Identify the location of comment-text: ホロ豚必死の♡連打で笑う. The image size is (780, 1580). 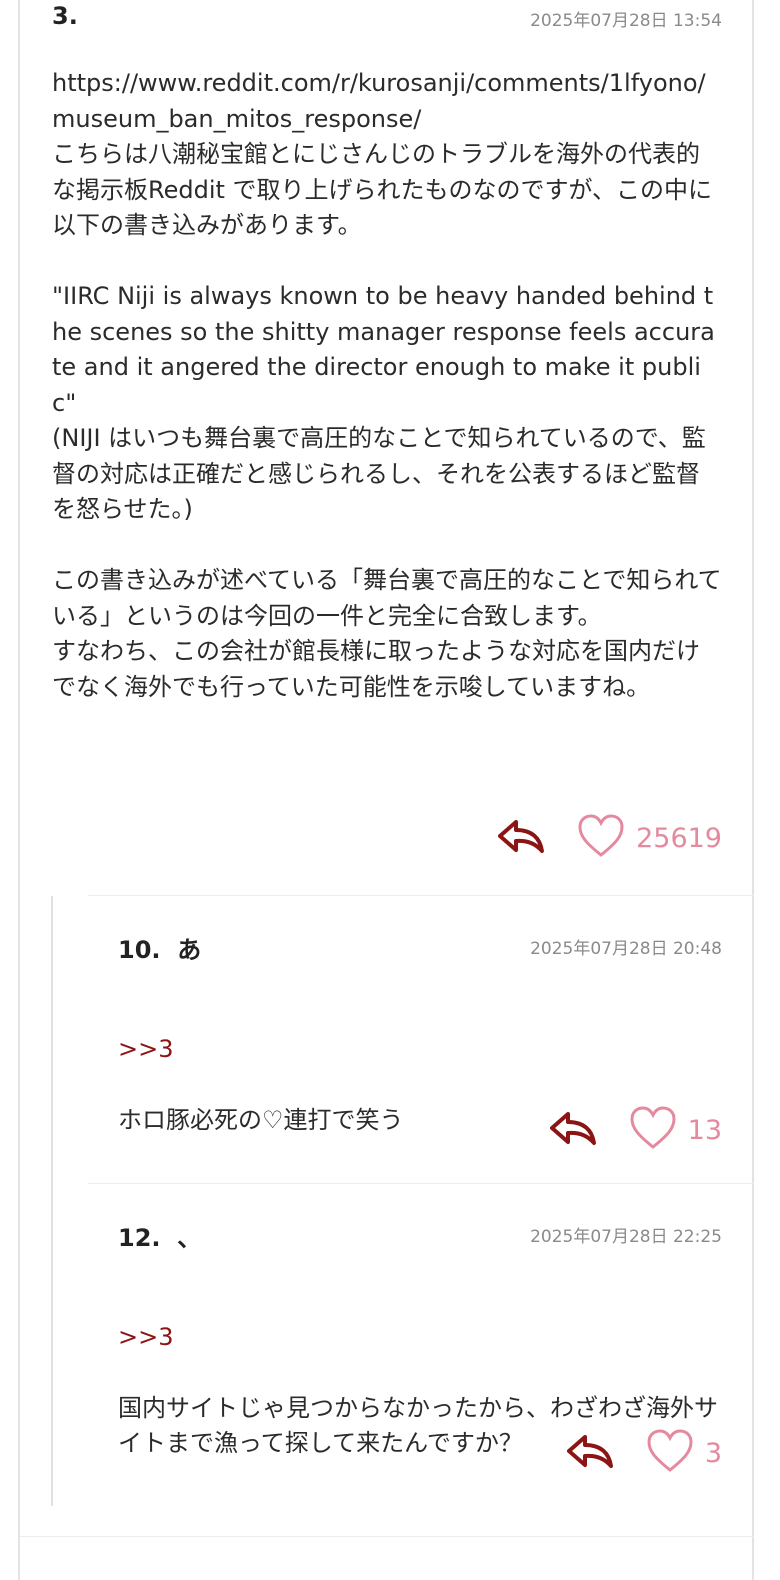
(261, 1119).